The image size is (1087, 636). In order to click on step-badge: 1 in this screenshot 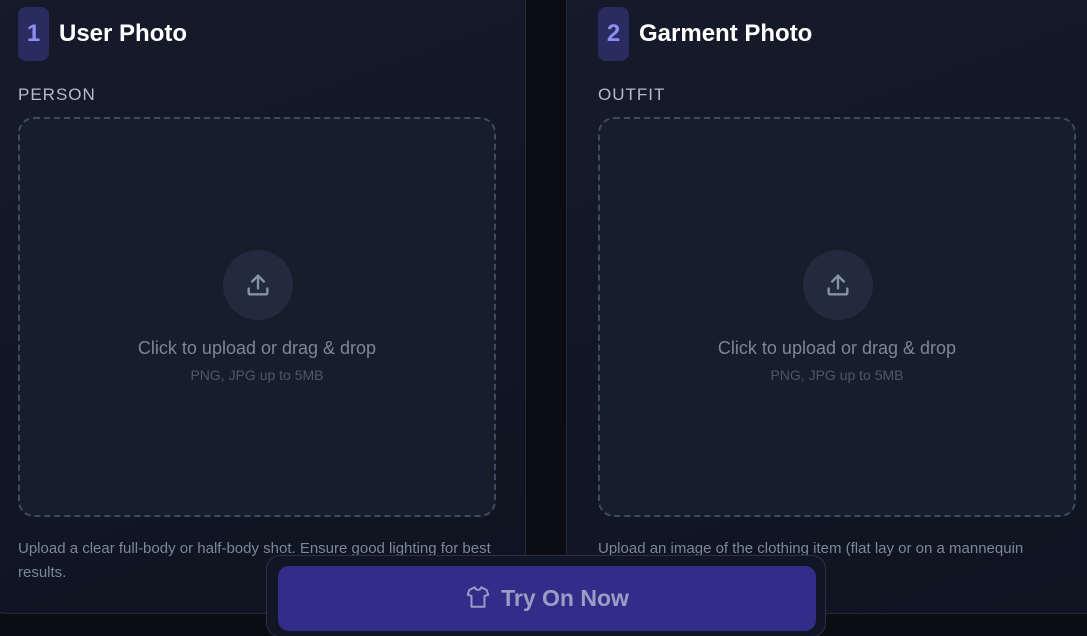, I will do `click(33, 34)`.